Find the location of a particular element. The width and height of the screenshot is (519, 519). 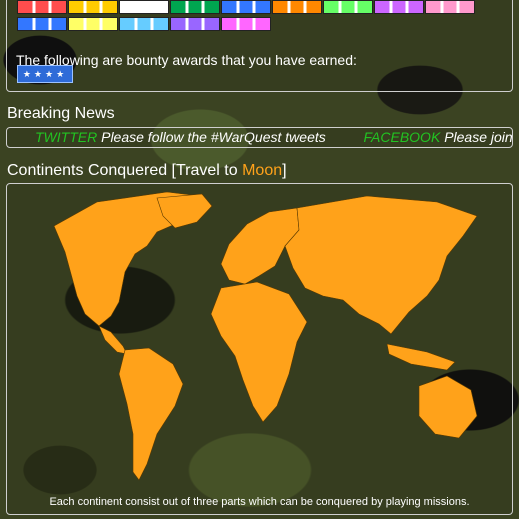

continents-title: Continents Conquered [Travel to Moon] is located at coordinates (147, 171).